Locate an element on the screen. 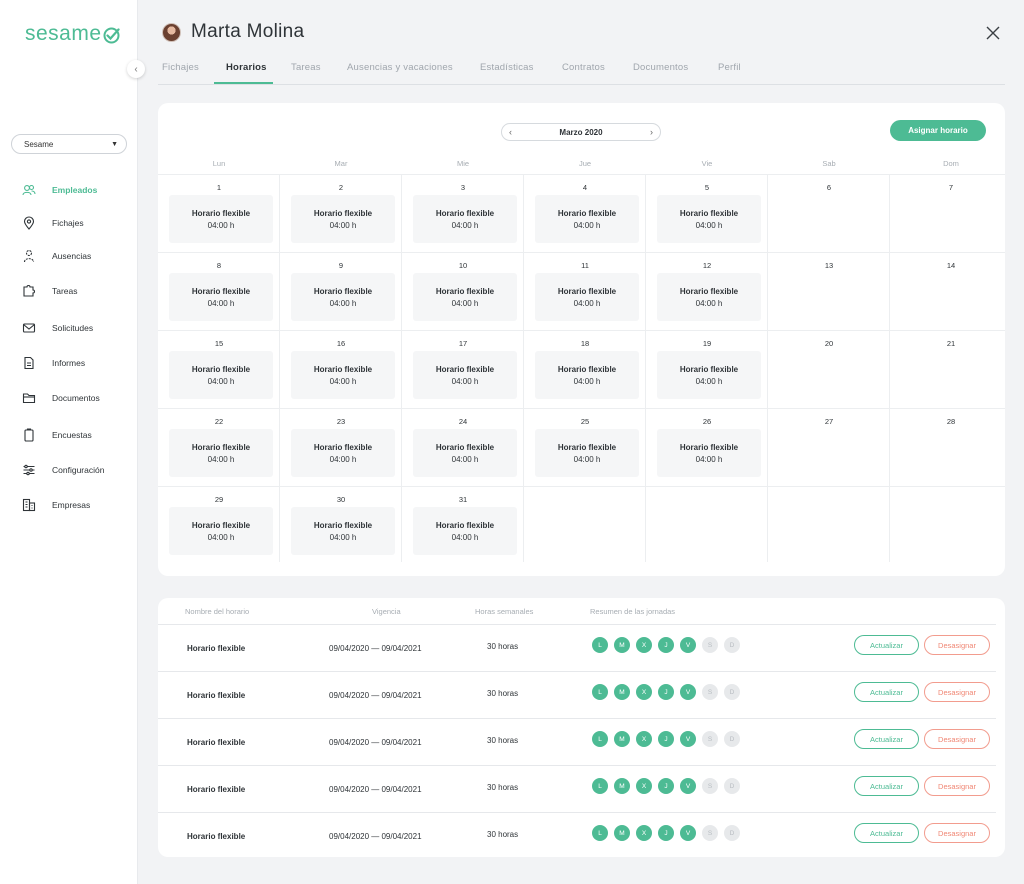 This screenshot has height=884, width=1024. sidebar-item-empleados: Empleados is located at coordinates (59, 190).